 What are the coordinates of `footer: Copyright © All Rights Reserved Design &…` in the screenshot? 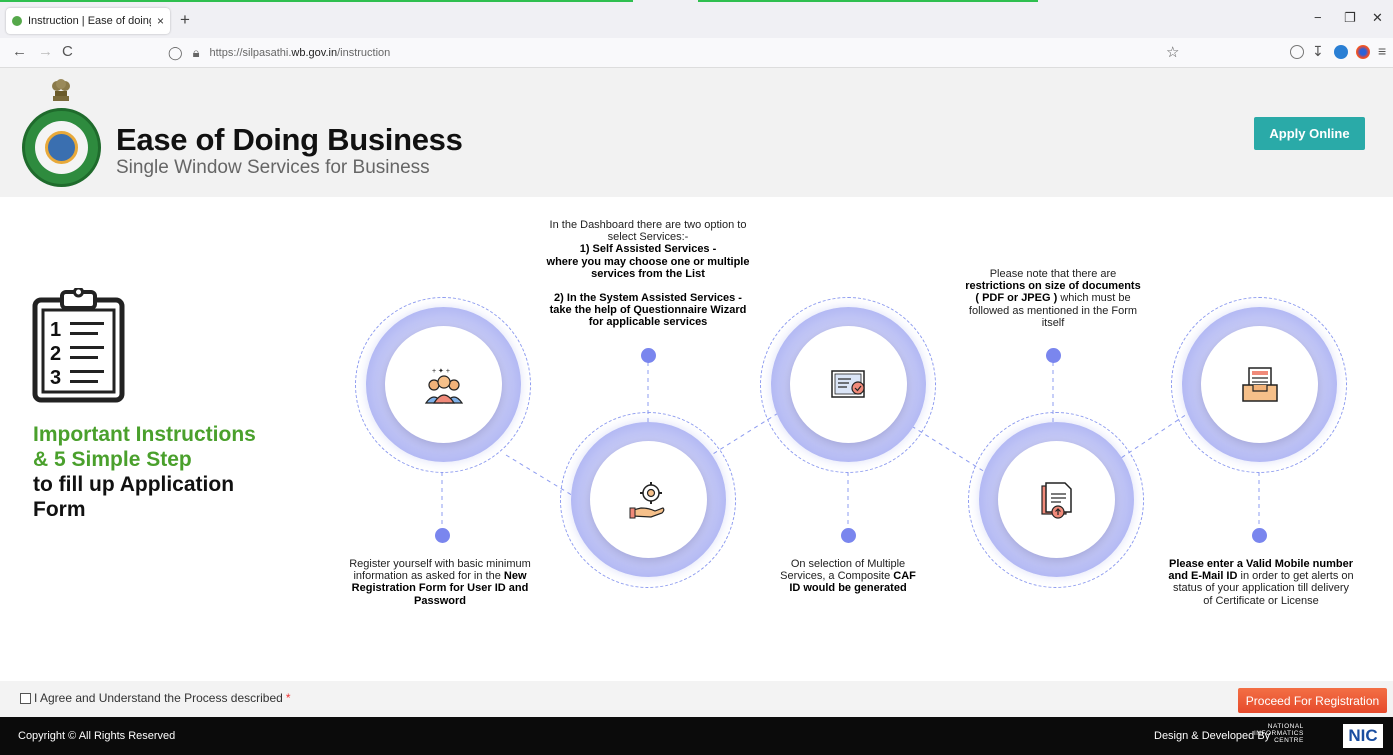 It's located at (696, 736).